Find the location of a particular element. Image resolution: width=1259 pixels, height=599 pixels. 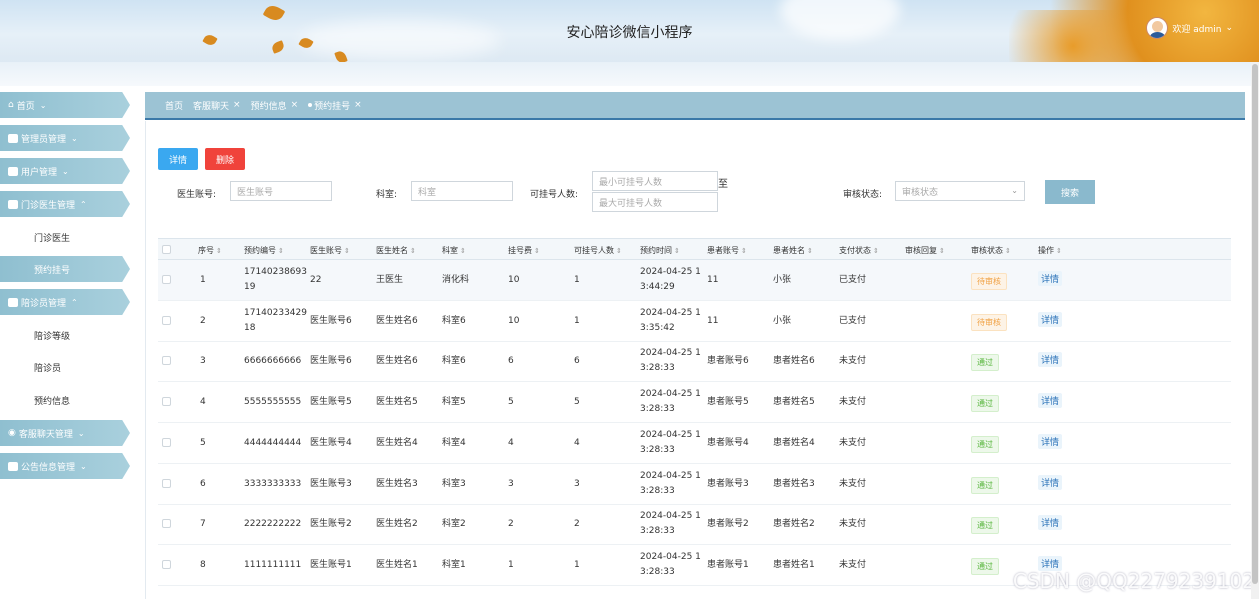

column-header: 支付状态 ⇕ is located at coordinates (859, 250).